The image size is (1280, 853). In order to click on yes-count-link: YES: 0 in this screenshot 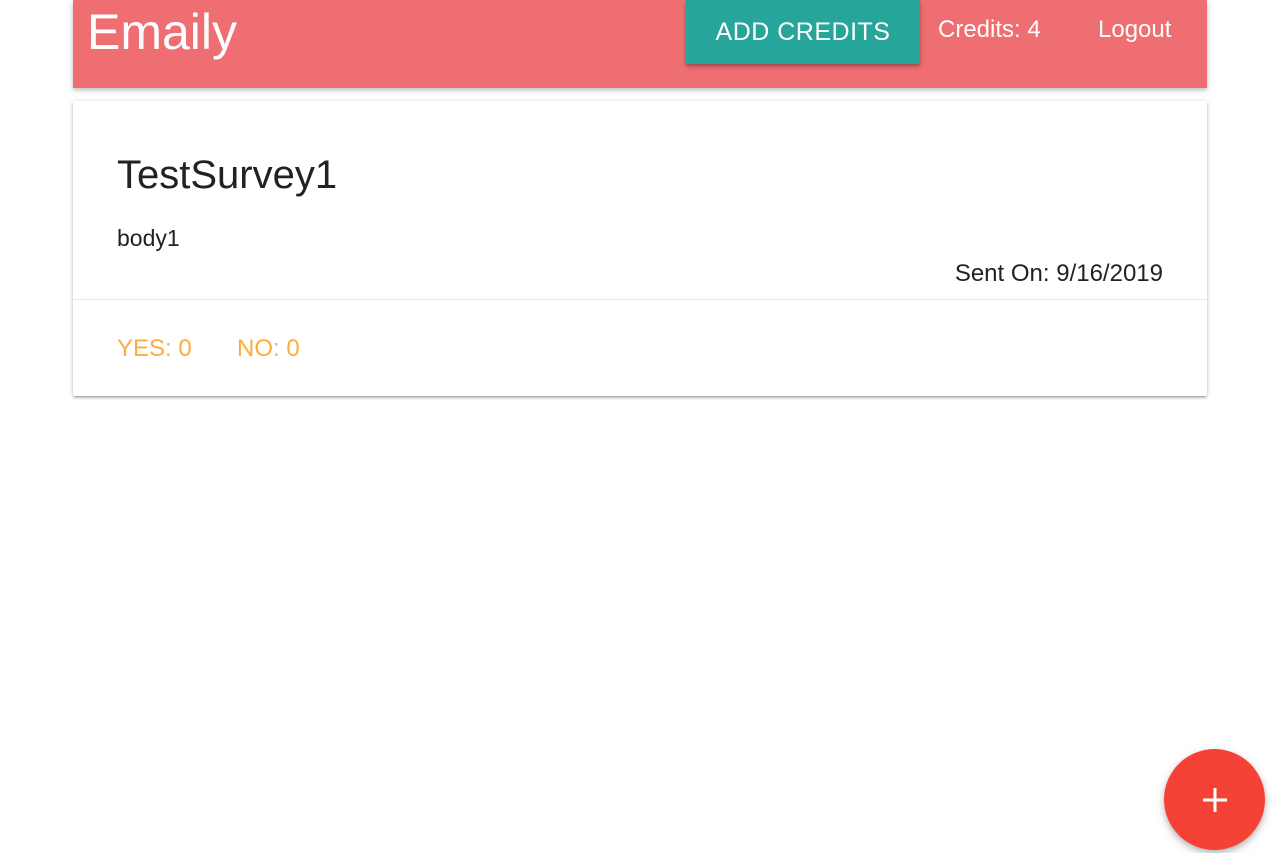, I will do `click(154, 349)`.